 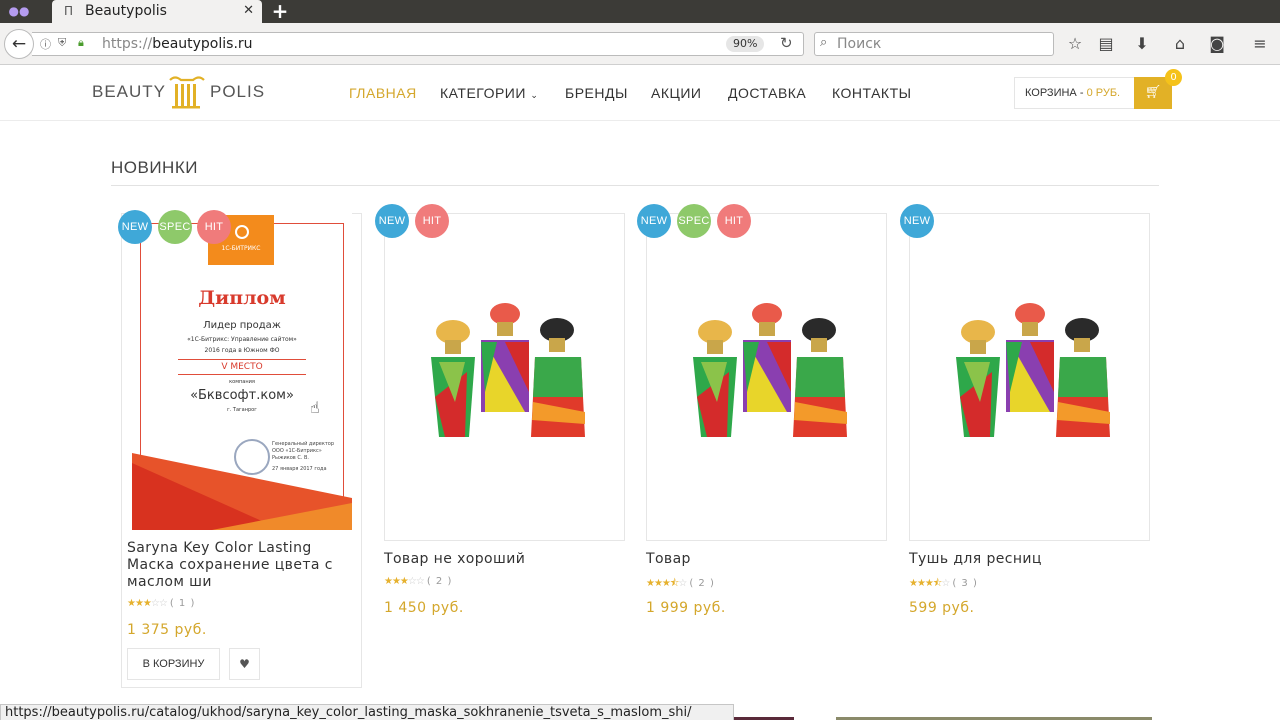 I want to click on mask-icon: ●●, so click(x=19, y=11).